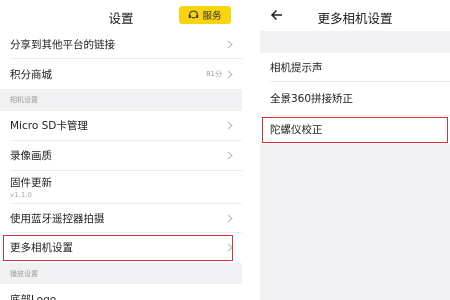  What do you see at coordinates (121, 292) in the screenshot?
I see `list-item-bottom-logo: 底部Logo` at bounding box center [121, 292].